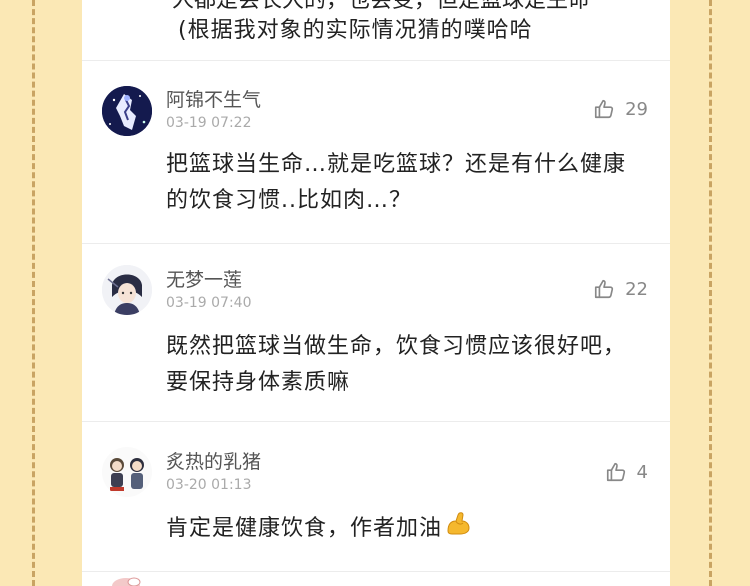  I want to click on like-count: 22, so click(636, 289).